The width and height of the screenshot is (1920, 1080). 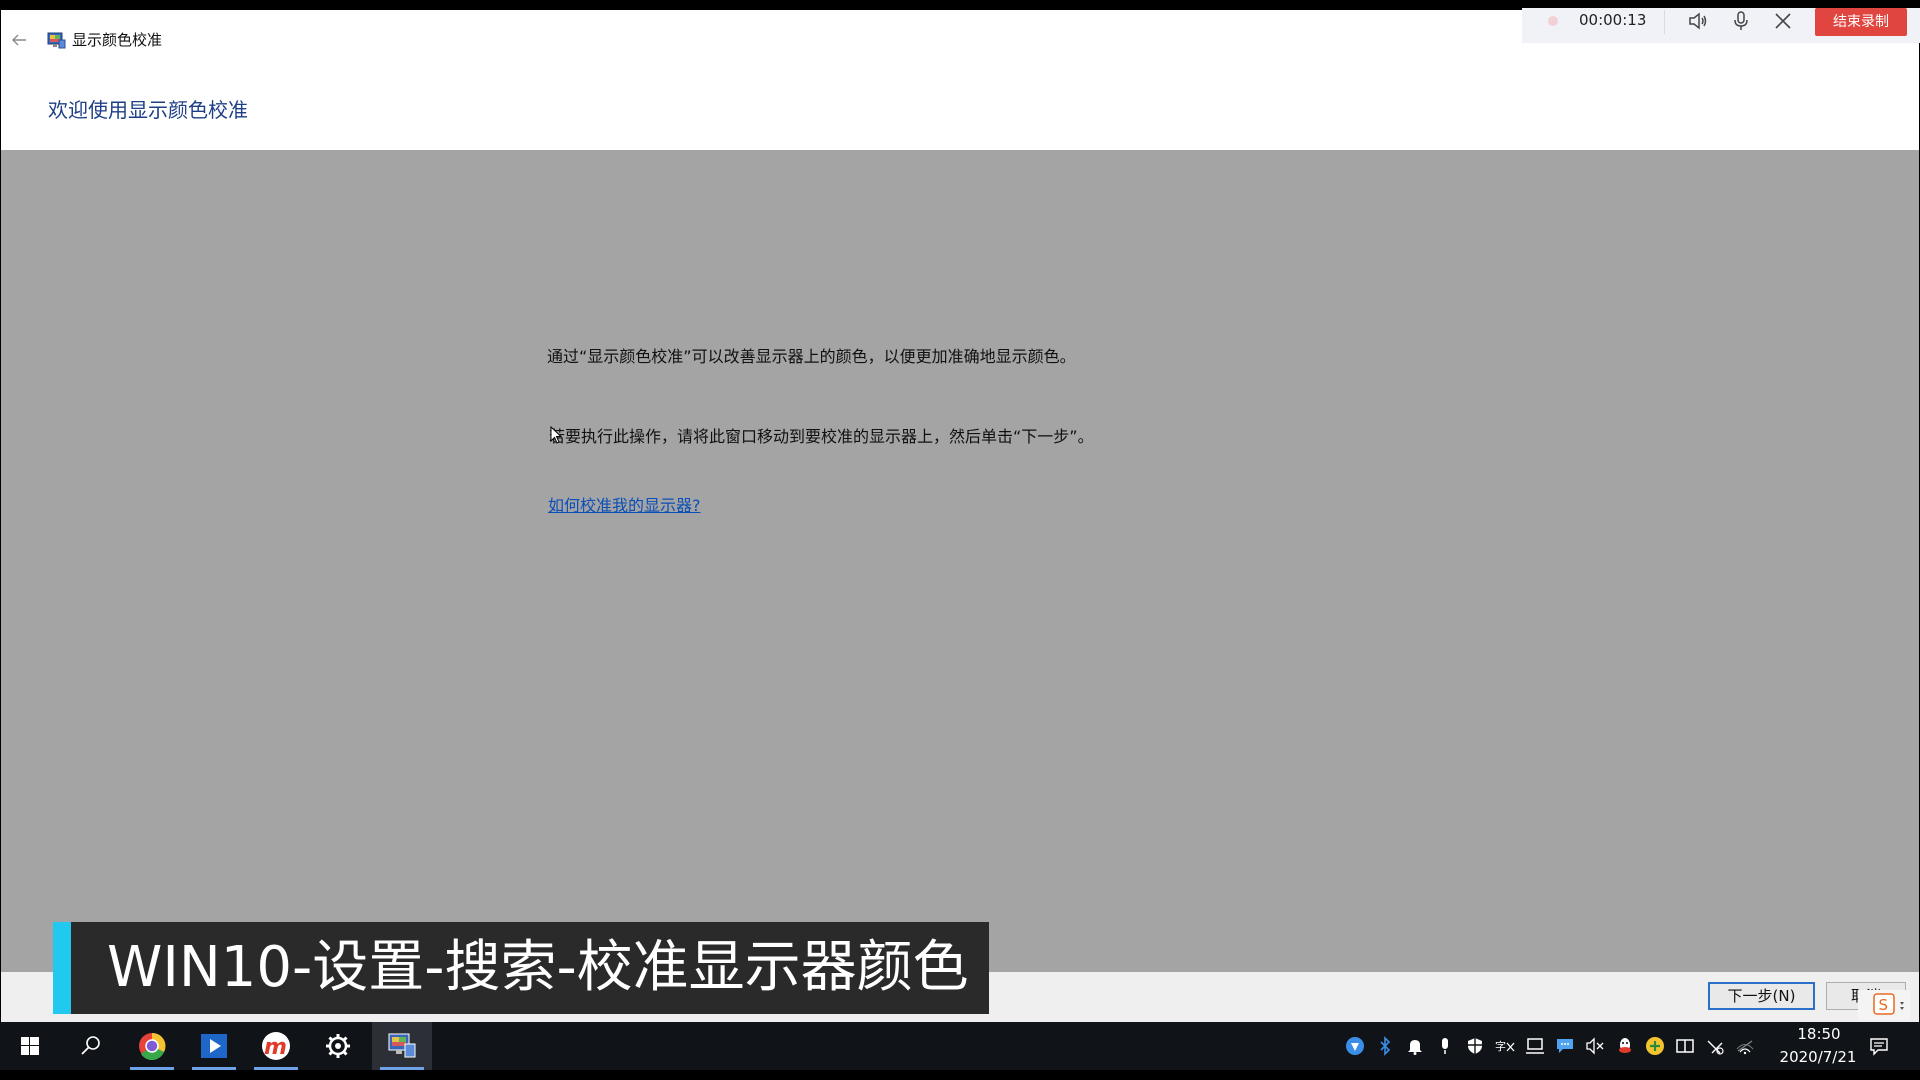 I want to click on bluetooth-icon, so click(x=1385, y=1046).